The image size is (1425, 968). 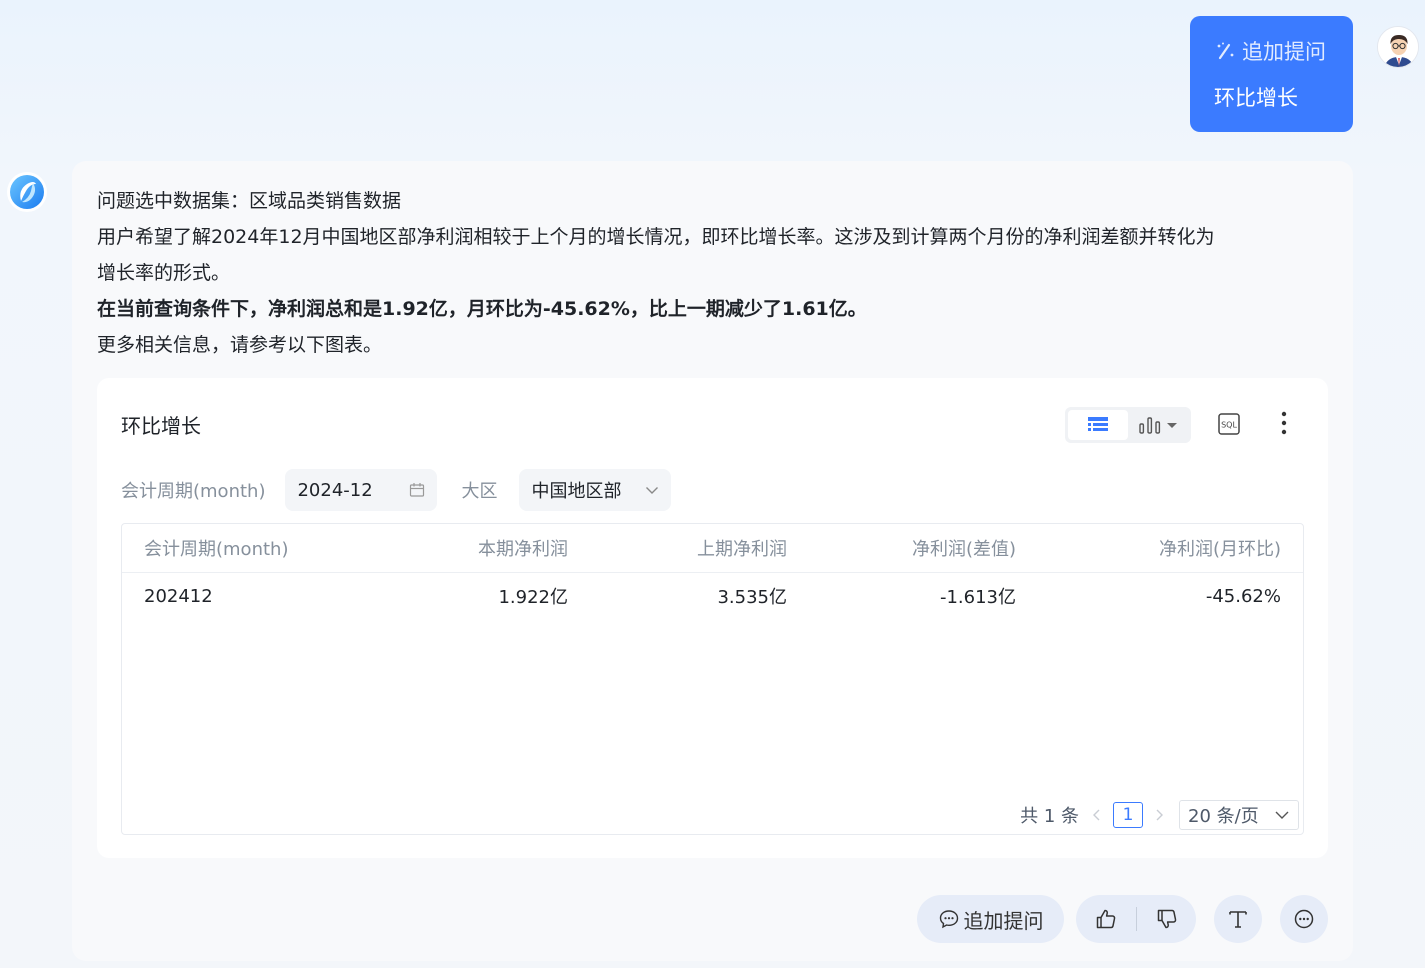 I want to click on calendar-icon, so click(x=417, y=490).